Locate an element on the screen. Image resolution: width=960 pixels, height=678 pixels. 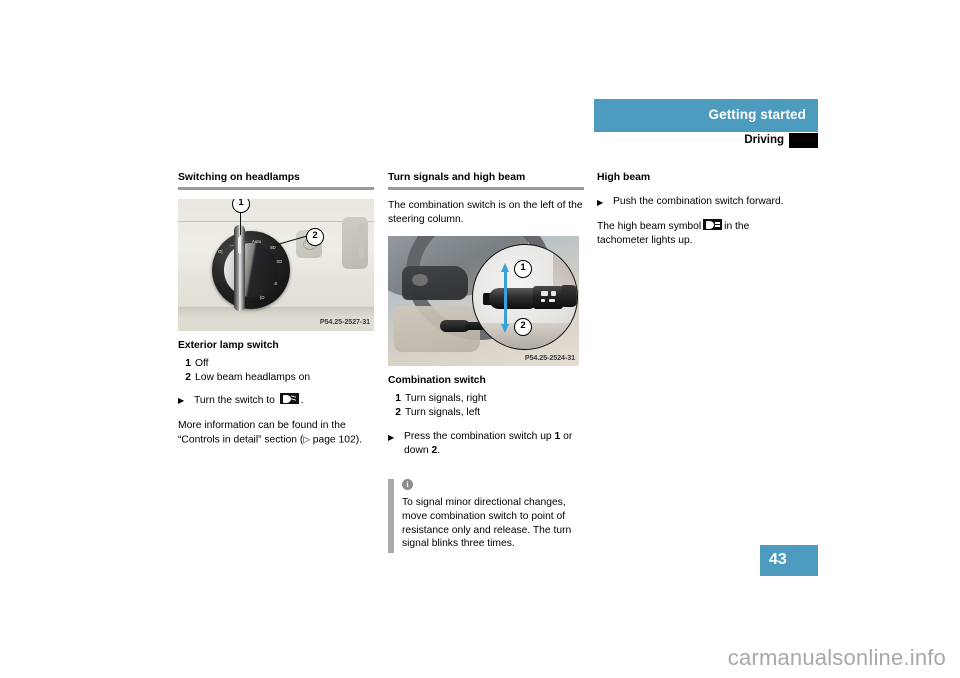
figure-id-caption: P54.25-2527-31 is located at coordinates (344, 322).